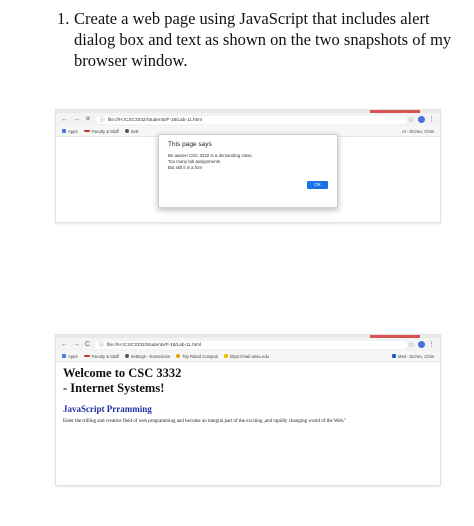 The width and height of the screenshot is (474, 526). Describe the element at coordinates (114, 388) in the screenshot. I see `heading-line-2: - Internet Systems!` at that location.